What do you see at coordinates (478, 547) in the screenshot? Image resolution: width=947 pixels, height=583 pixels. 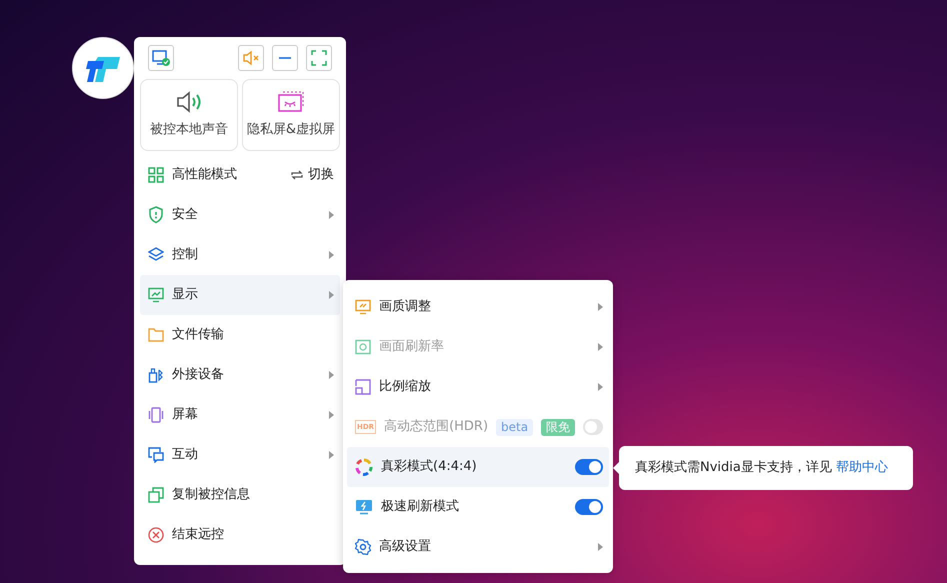 I see `menu-item: 高级设置` at bounding box center [478, 547].